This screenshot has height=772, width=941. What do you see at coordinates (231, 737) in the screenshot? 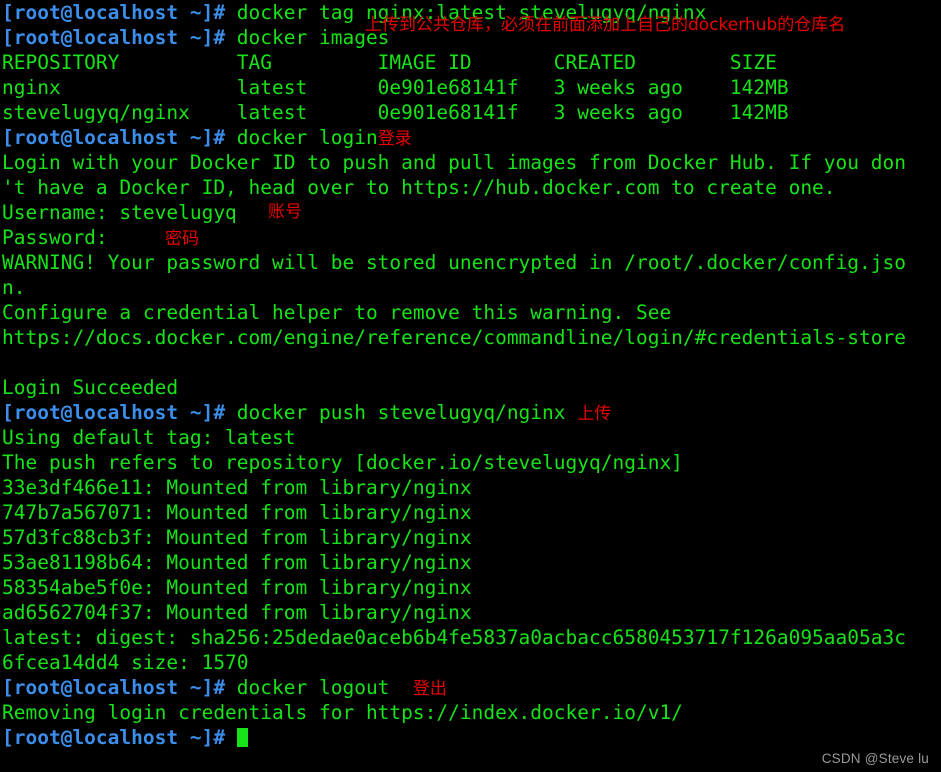
I see `command-text` at bounding box center [231, 737].